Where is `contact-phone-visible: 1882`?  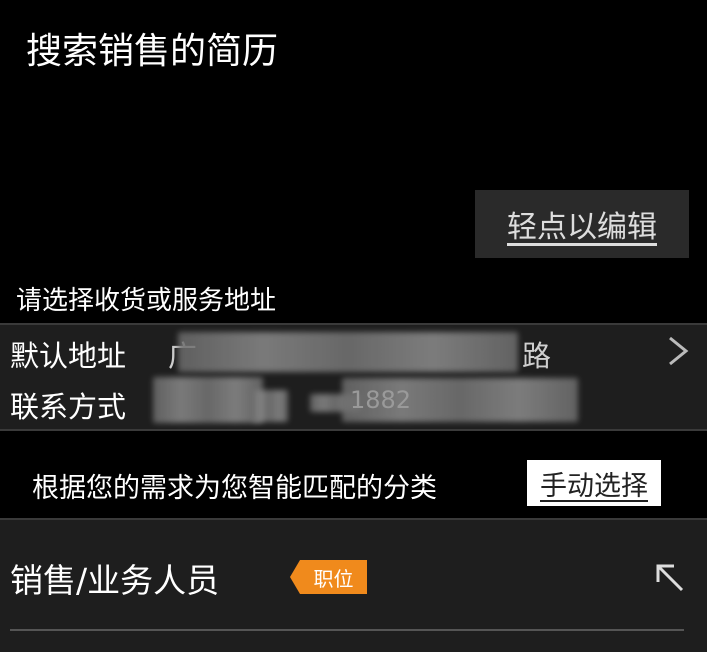 contact-phone-visible: 1882 is located at coordinates (381, 400).